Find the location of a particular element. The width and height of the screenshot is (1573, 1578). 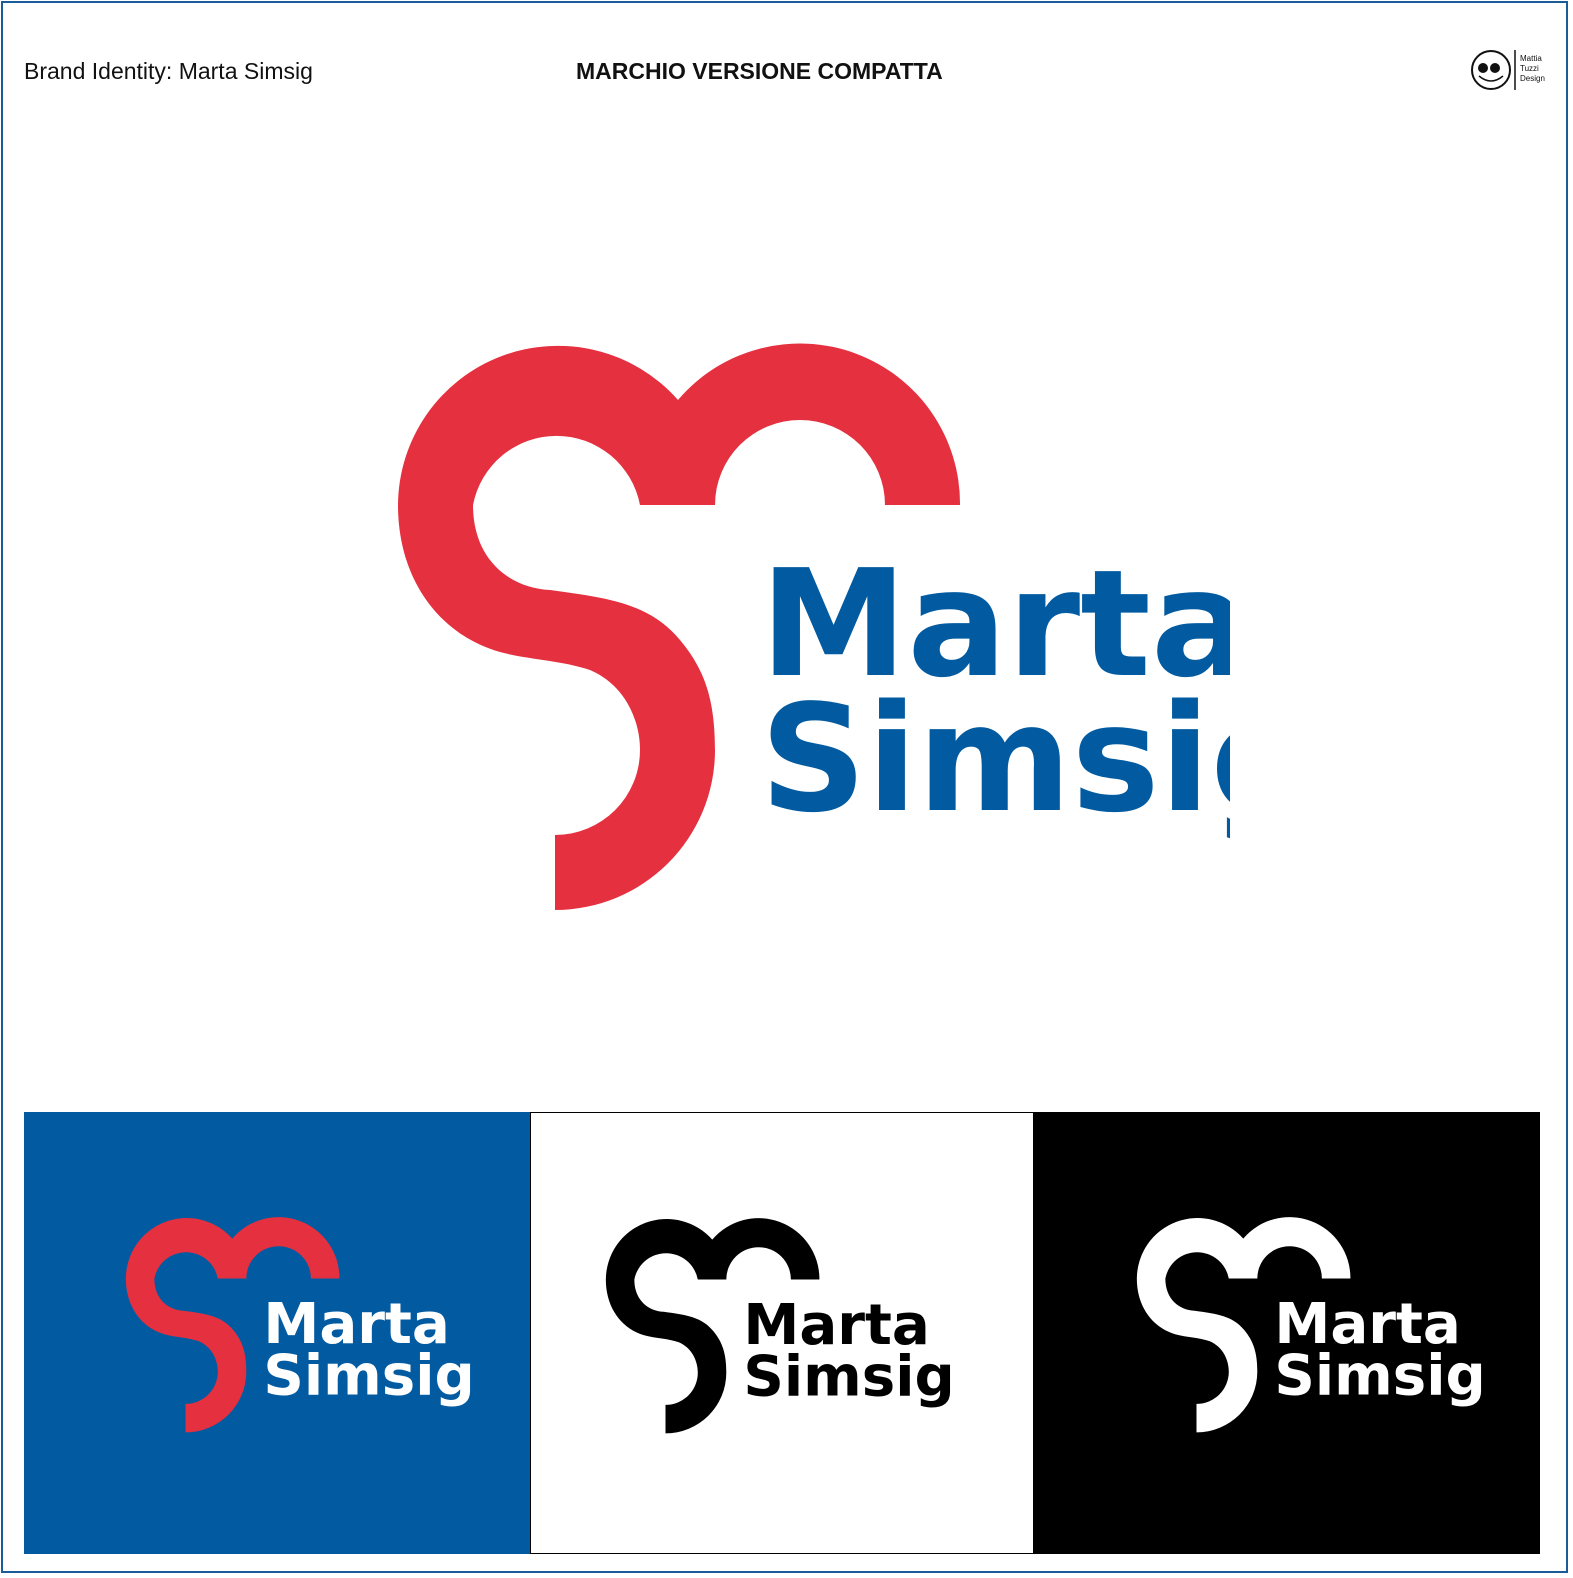

variant-logo-white: Marta Simsig is located at coordinates (780, 1326).